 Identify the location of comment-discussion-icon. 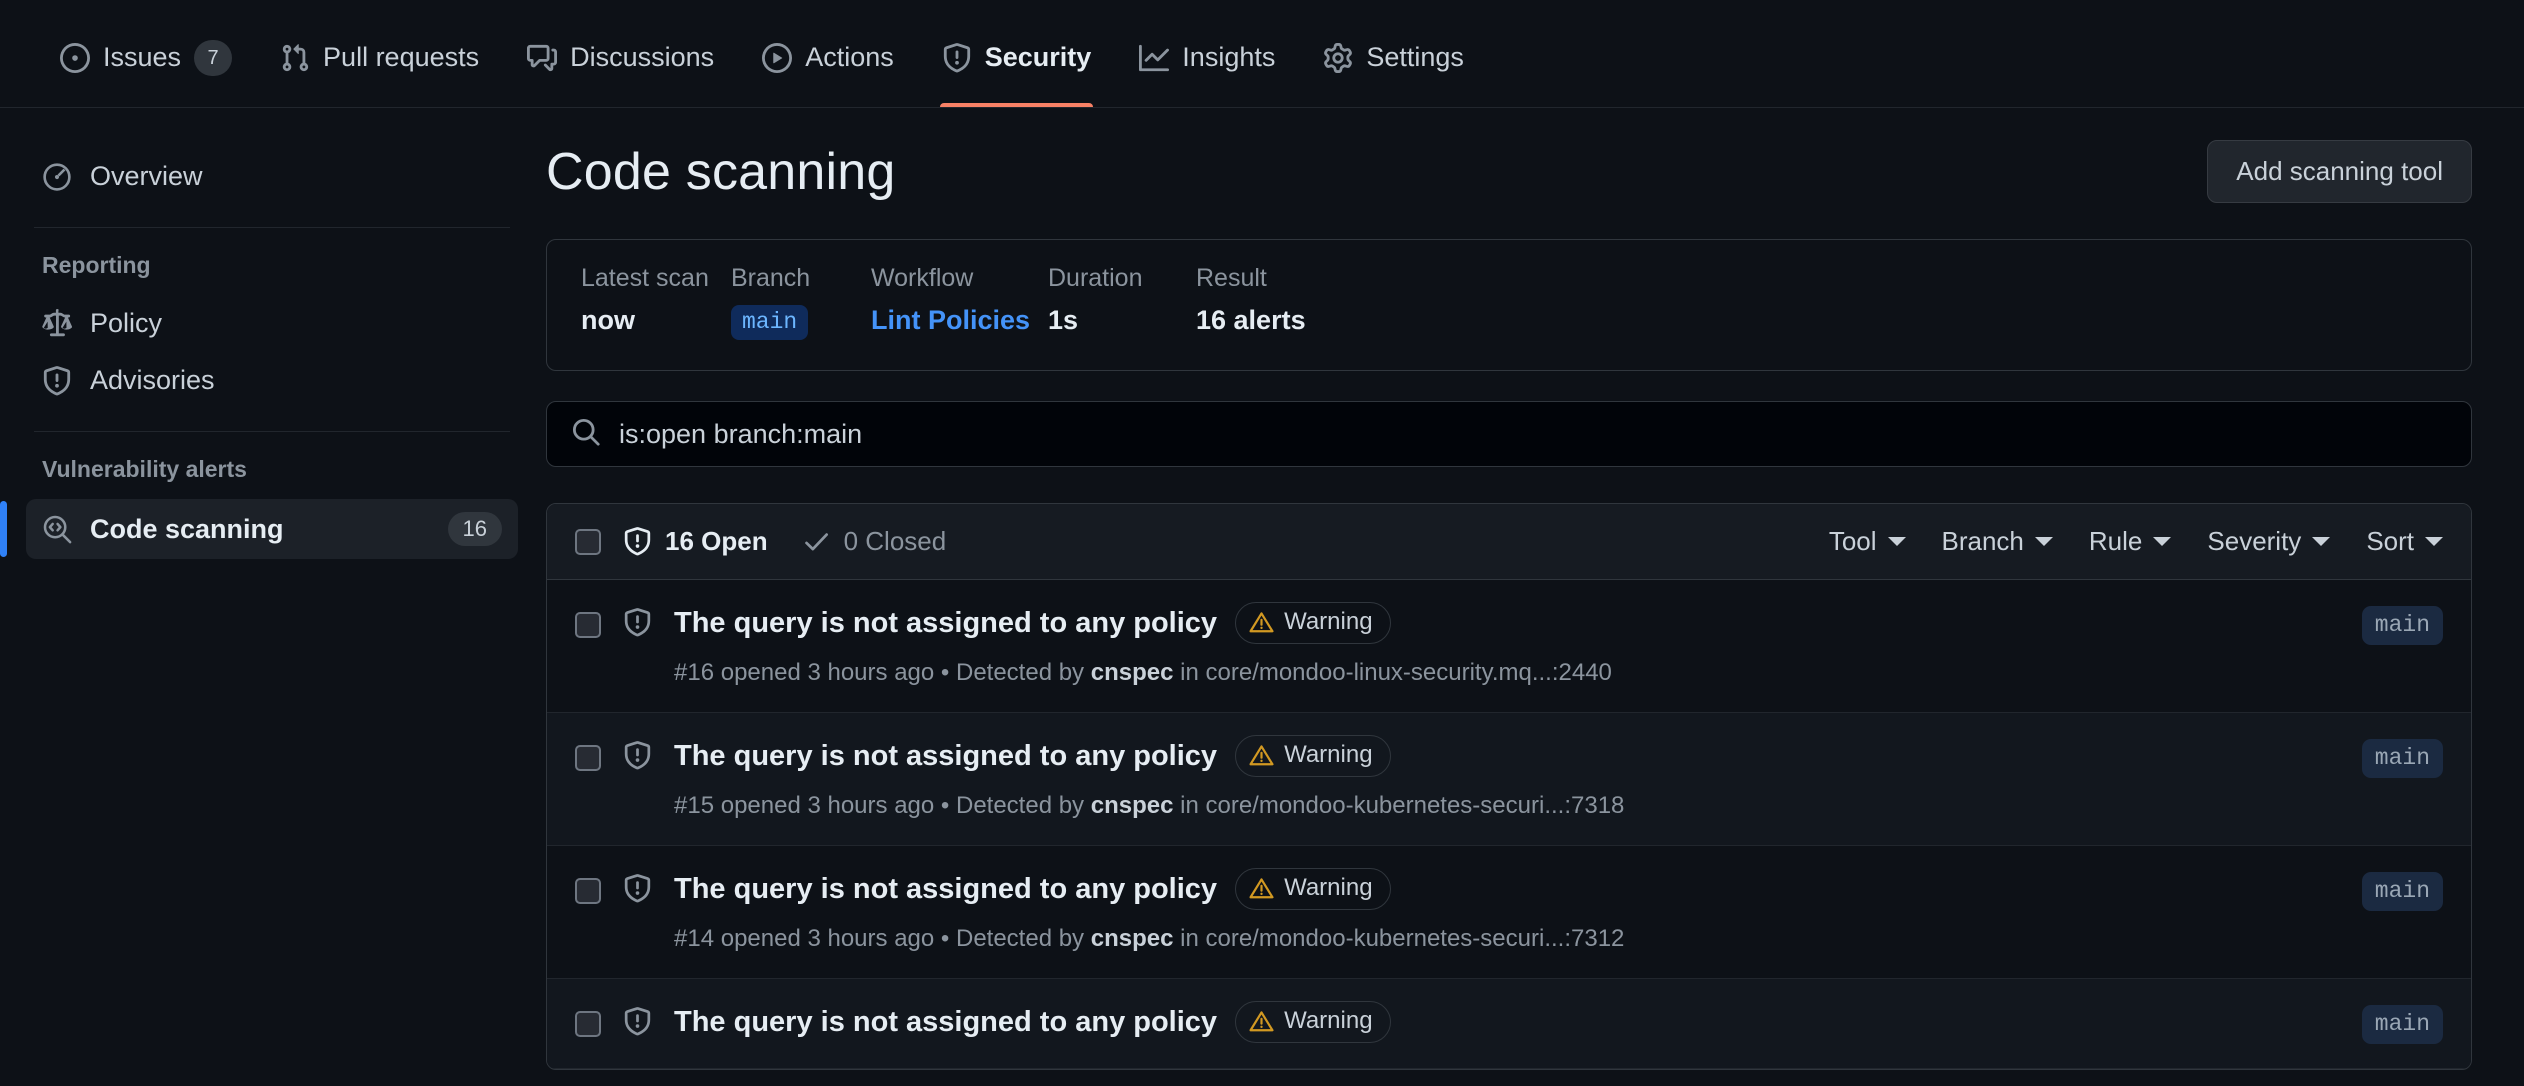
(542, 58).